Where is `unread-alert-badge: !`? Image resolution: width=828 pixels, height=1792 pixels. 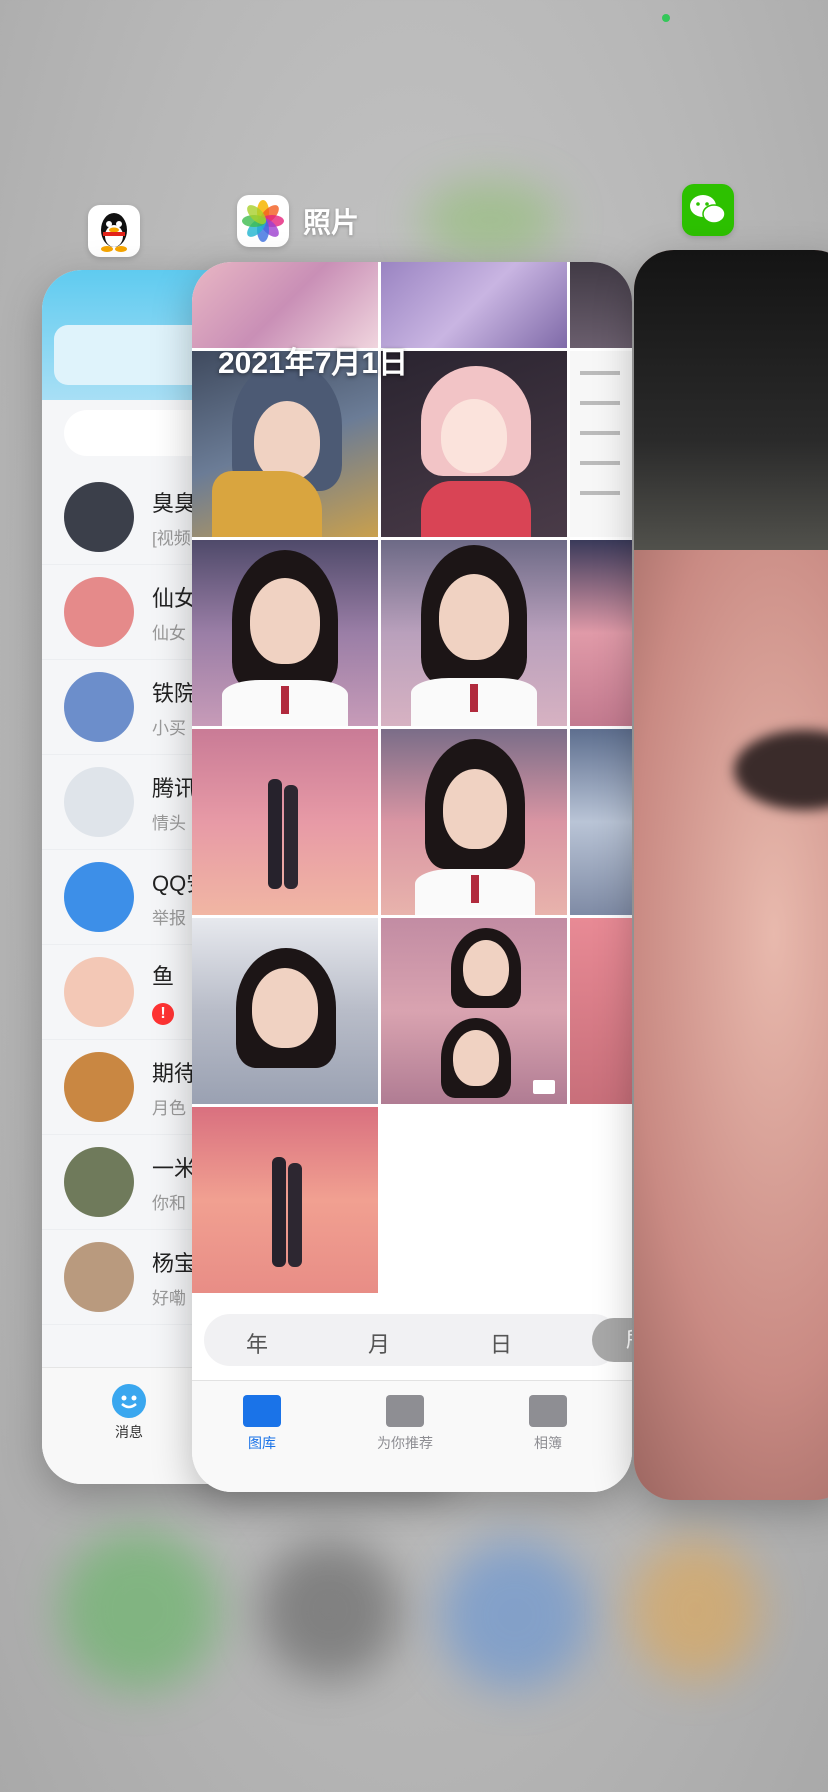 unread-alert-badge: ! is located at coordinates (163, 1014).